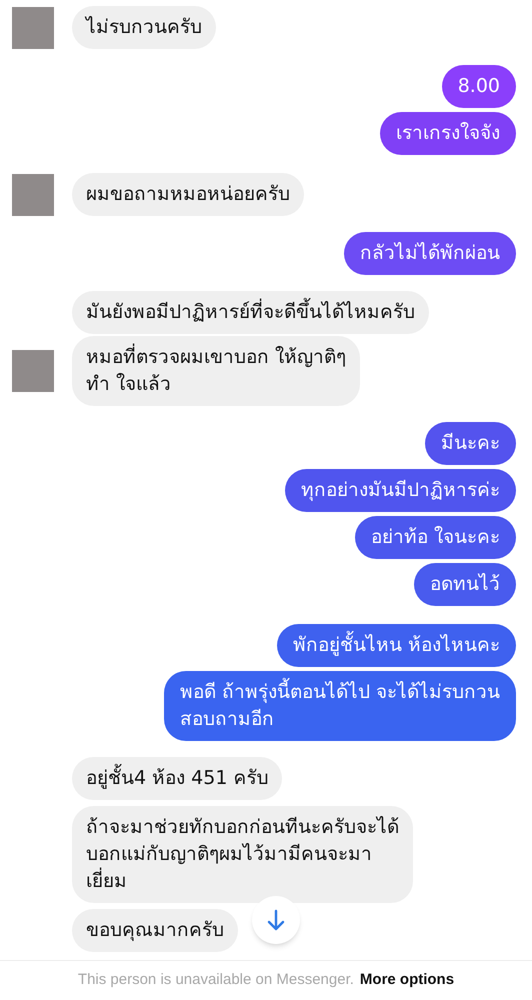  I want to click on sent-message-bubble: ทุกอย่างมันมีปาฏิหารค่ะ, so click(400, 490).